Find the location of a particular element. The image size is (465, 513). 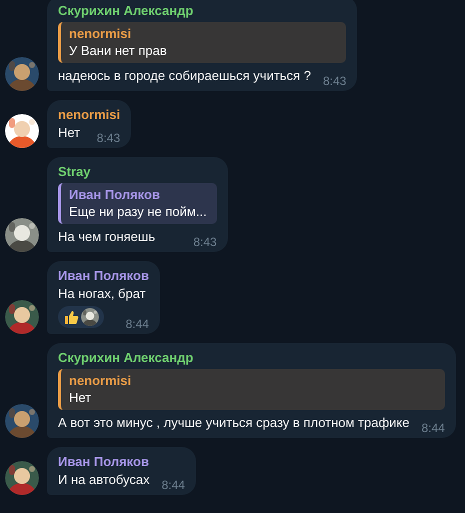

reply-text: Нет is located at coordinates (80, 398).